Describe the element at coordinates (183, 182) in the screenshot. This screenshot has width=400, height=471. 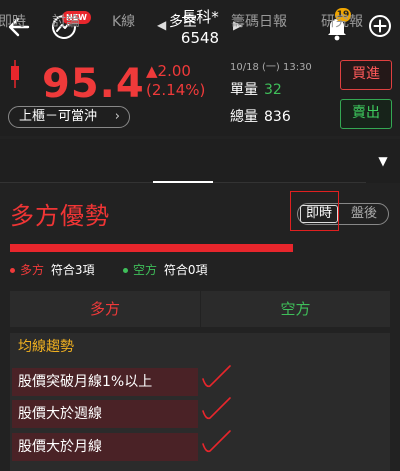
I see `active-tab-indicator` at that location.